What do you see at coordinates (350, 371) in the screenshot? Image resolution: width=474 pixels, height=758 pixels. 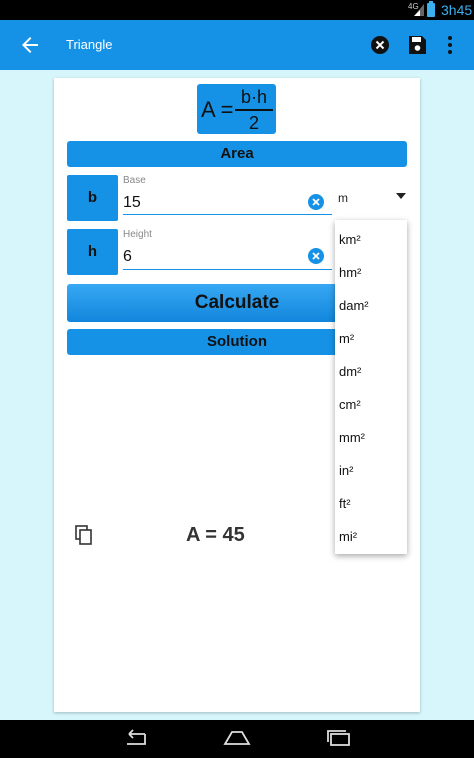 I see `unit-option: dm²` at bounding box center [350, 371].